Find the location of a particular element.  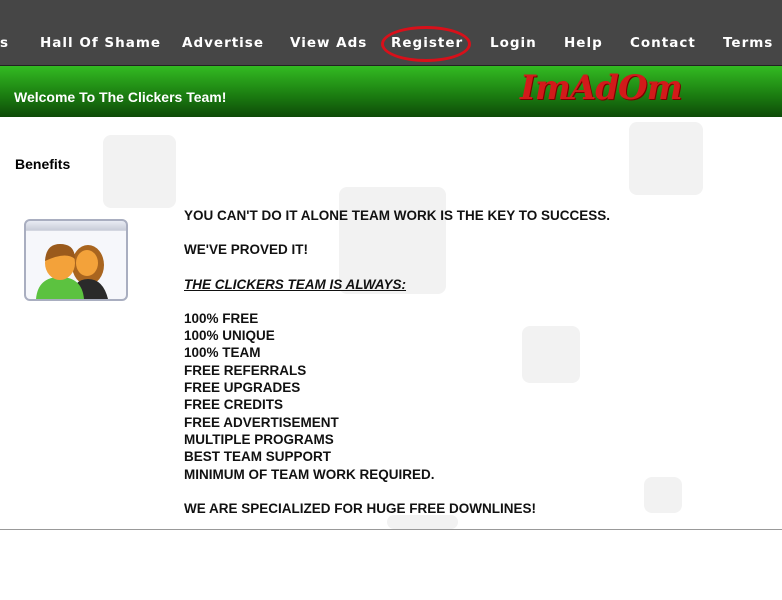

nav-help: Help is located at coordinates (583, 43).